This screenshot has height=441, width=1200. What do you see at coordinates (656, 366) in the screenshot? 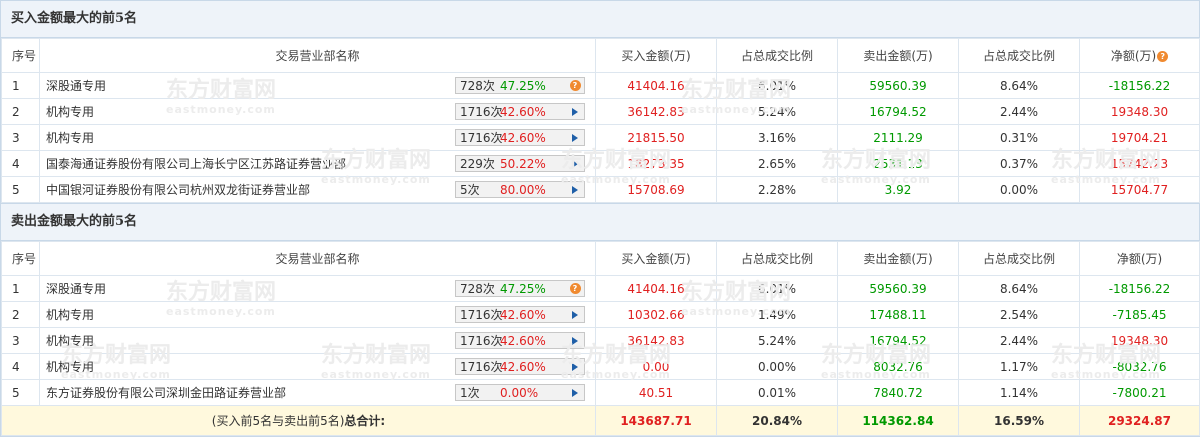
I see `buy-amount: 0.00` at bounding box center [656, 366].